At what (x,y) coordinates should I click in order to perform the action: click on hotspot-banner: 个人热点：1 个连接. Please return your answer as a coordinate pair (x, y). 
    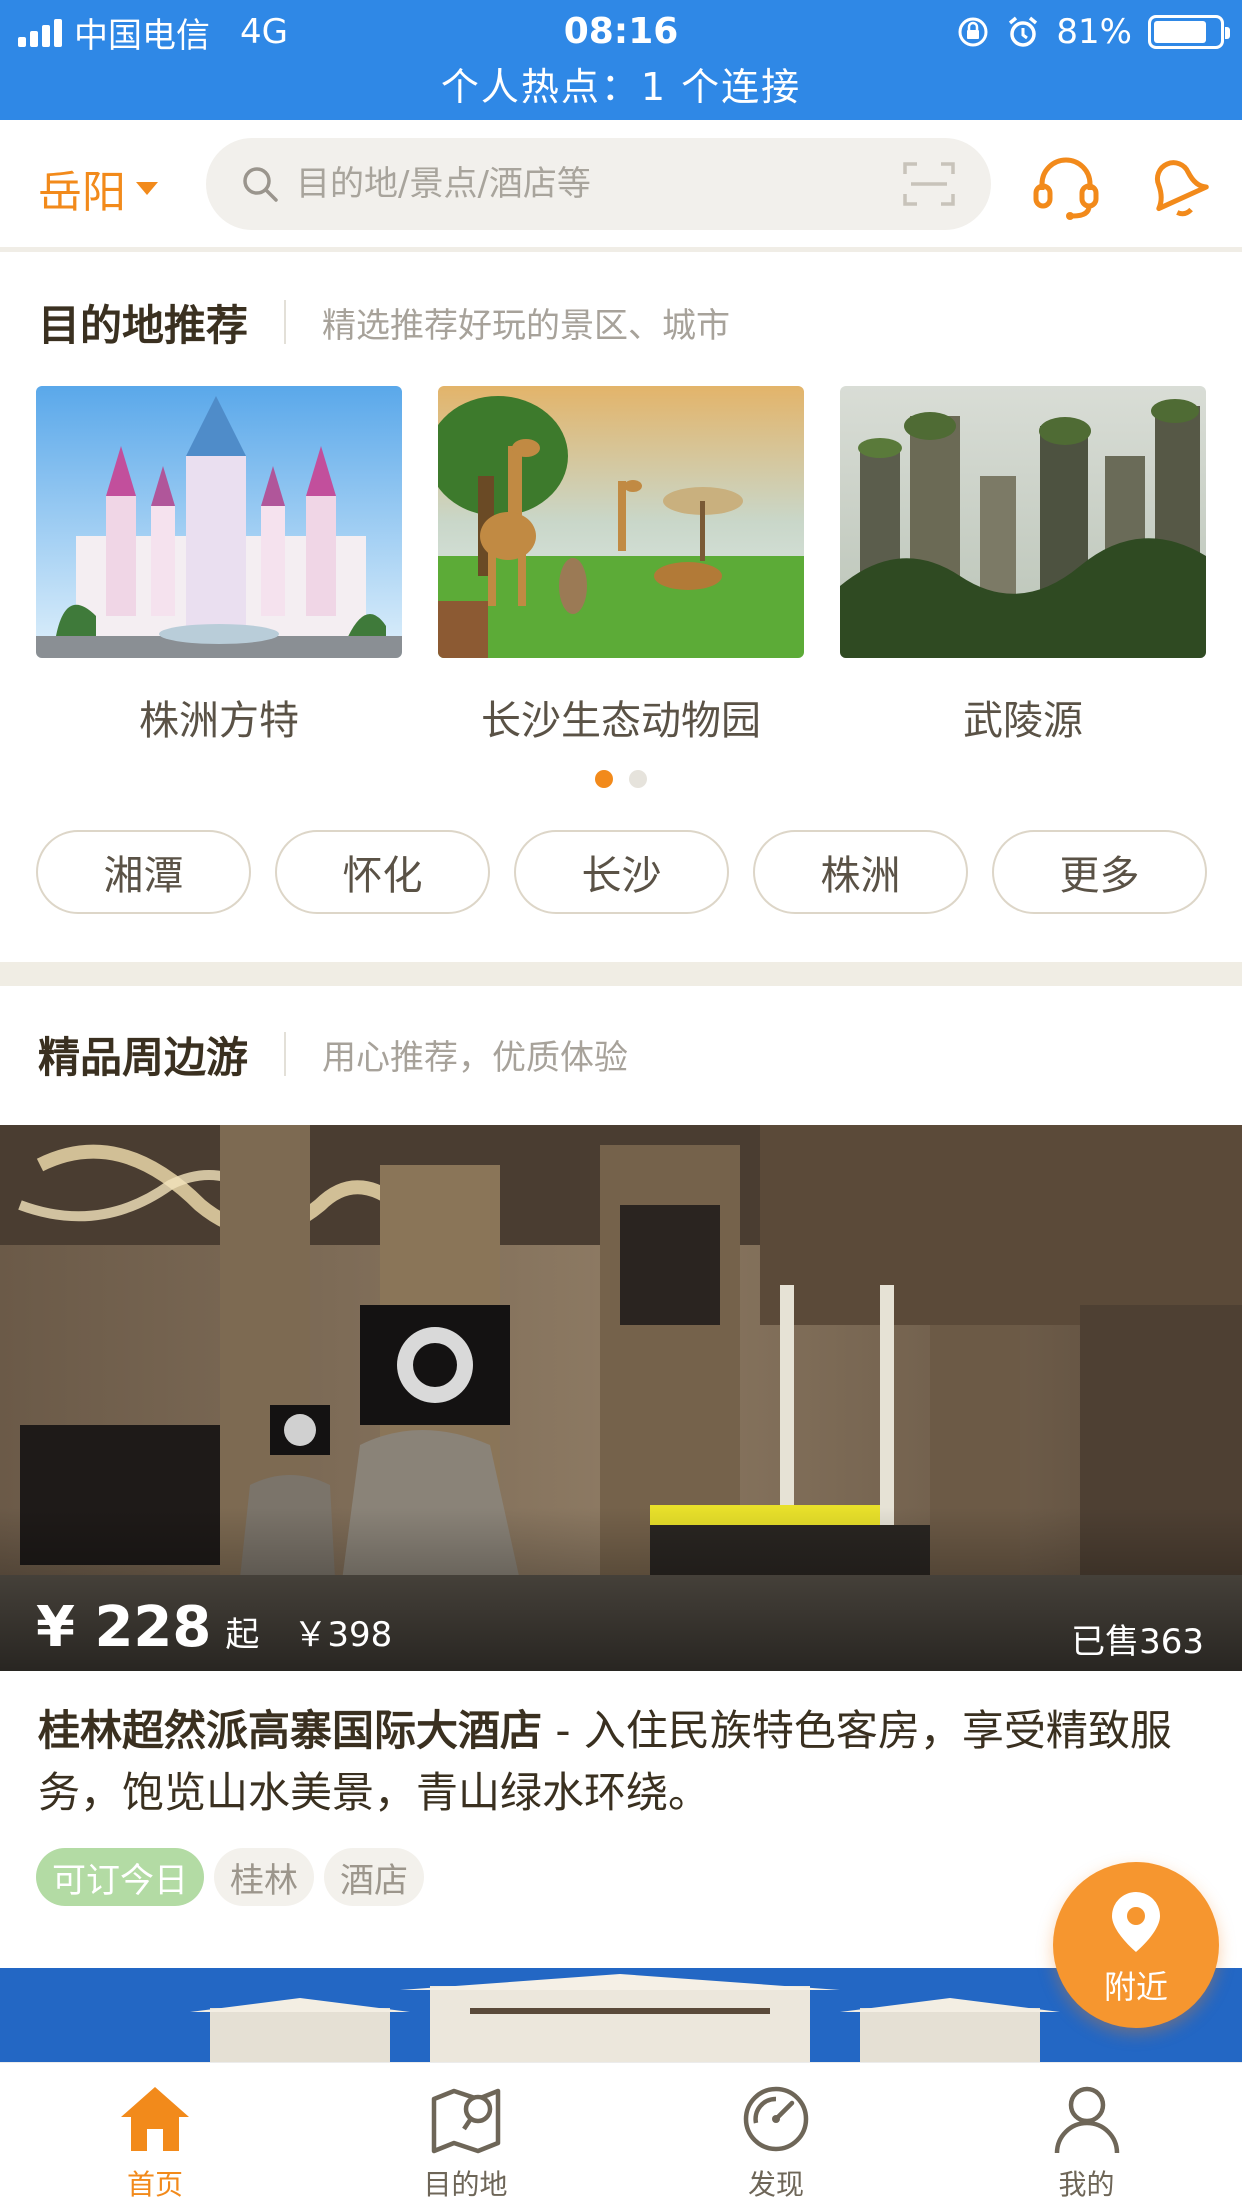
    Looking at the image, I should click on (621, 87).